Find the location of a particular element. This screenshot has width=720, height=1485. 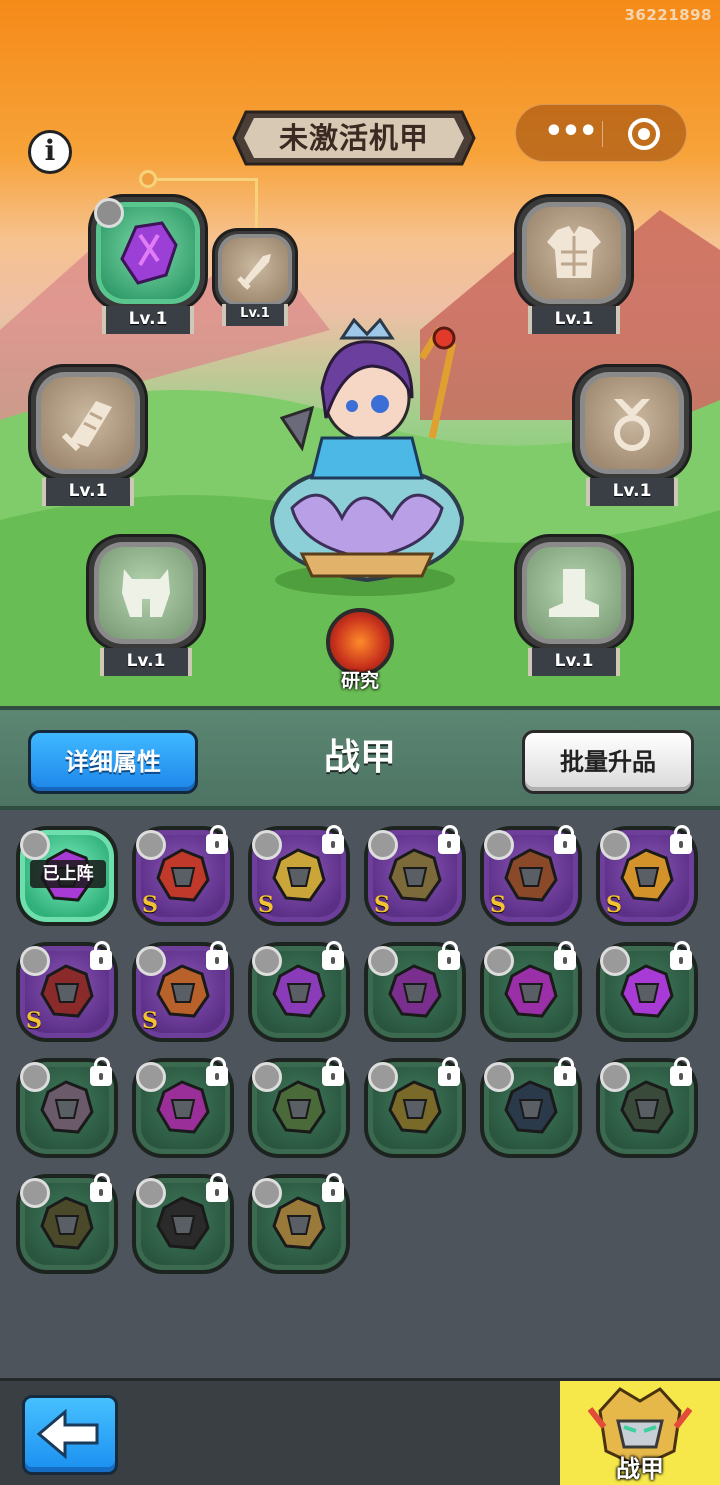

target-close-icon is located at coordinates (644, 134).